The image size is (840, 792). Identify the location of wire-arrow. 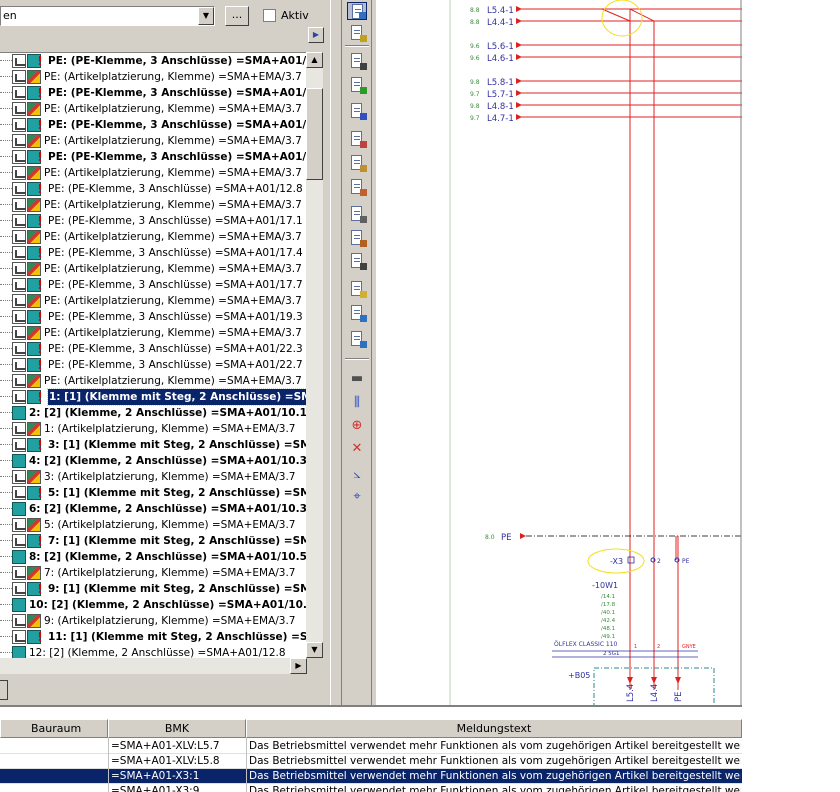
(523, 536).